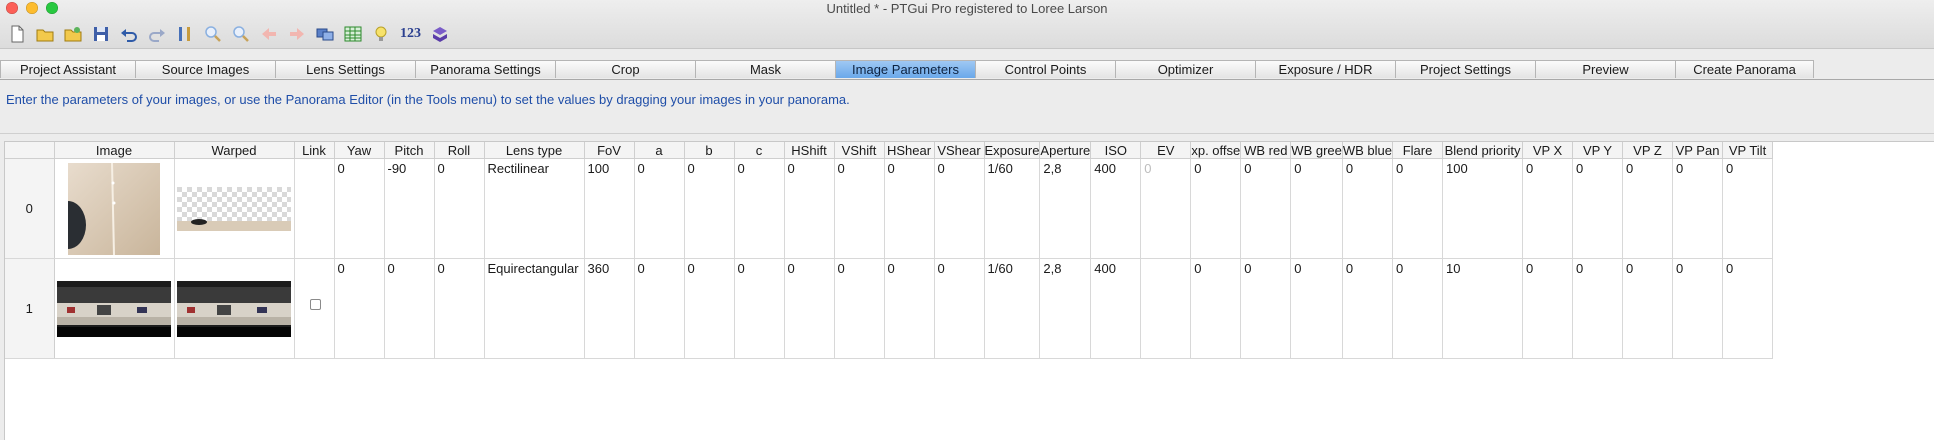 This screenshot has width=1934, height=440. Describe the element at coordinates (241, 34) in the screenshot. I see `zoom-out-button` at that location.